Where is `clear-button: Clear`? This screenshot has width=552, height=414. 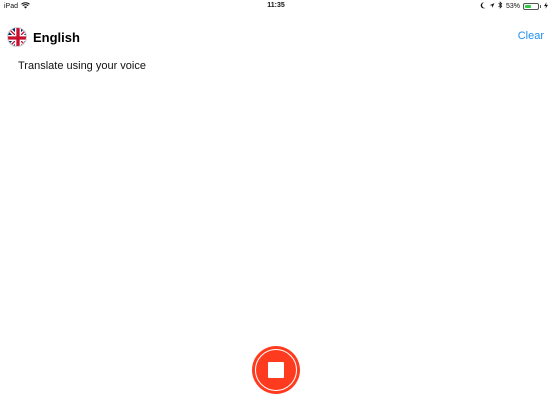
clear-button: Clear is located at coordinates (531, 36).